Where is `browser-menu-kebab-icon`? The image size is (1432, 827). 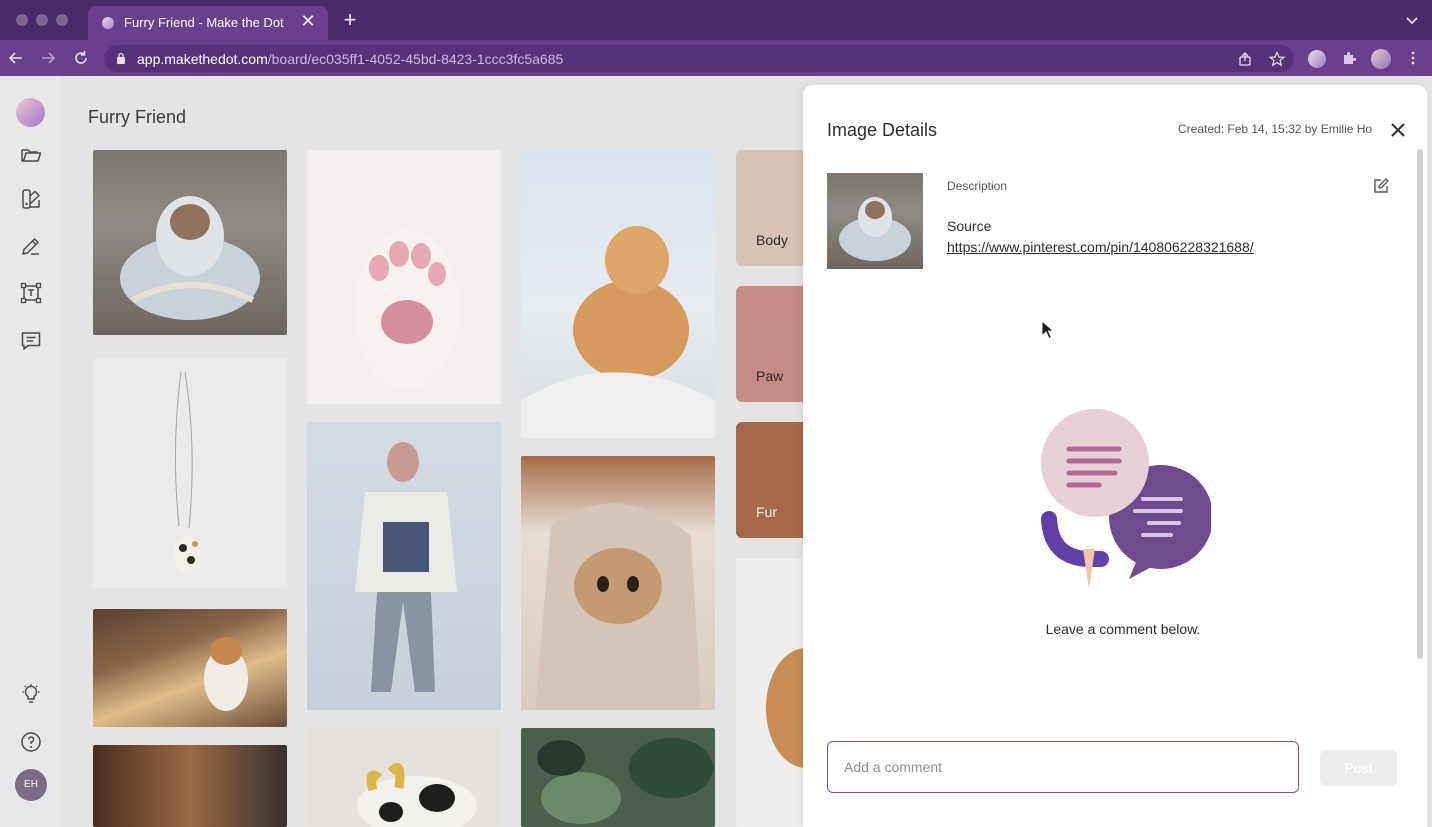 browser-menu-kebab-icon is located at coordinates (1413, 58).